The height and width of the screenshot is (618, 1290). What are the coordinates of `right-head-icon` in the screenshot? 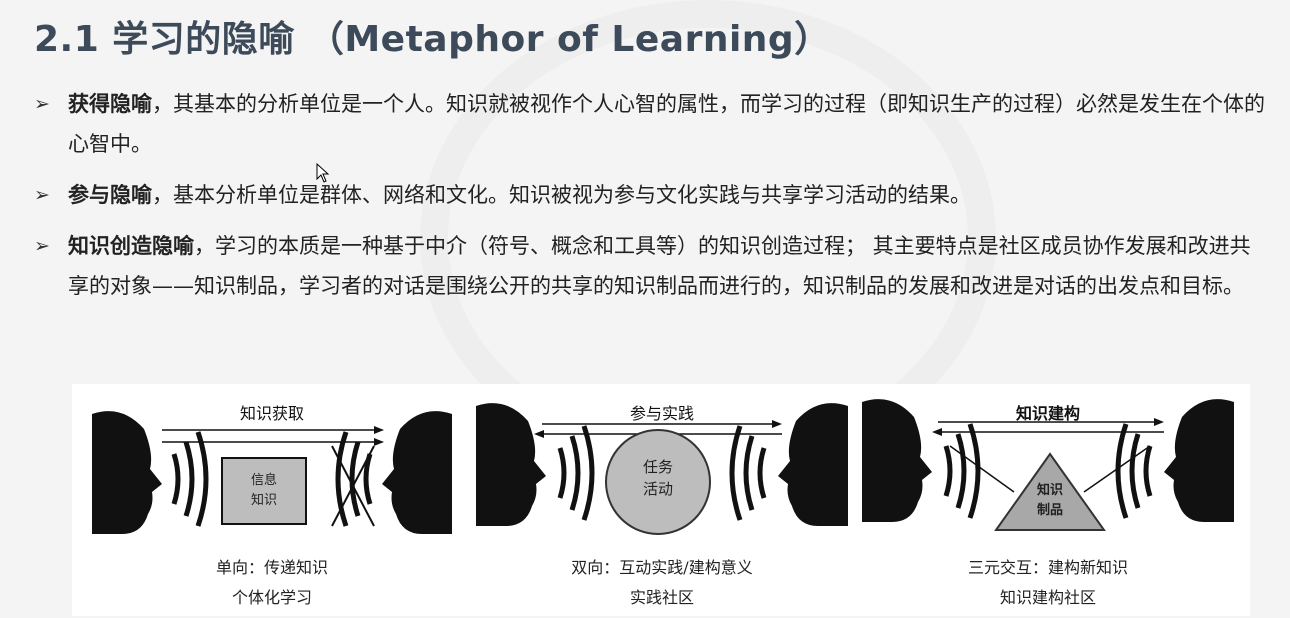 It's located at (417, 472).